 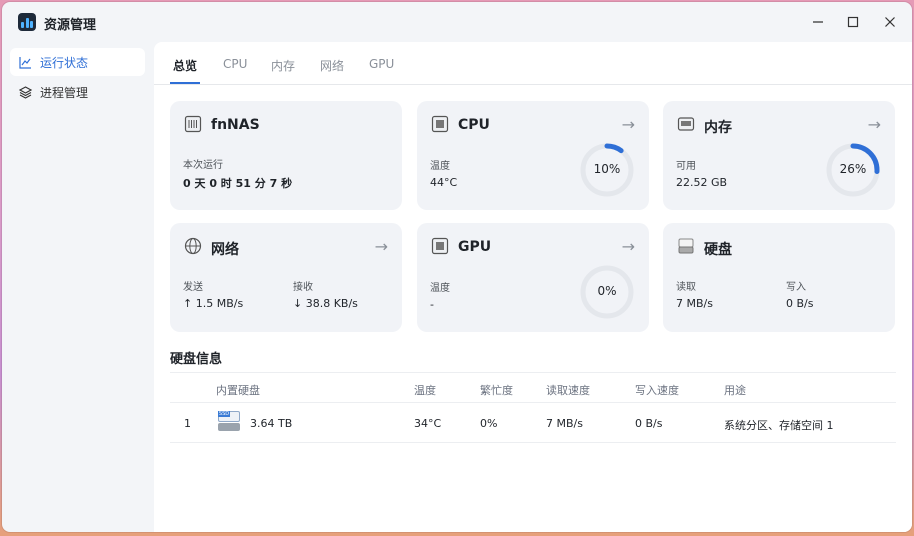 I want to click on memory-card: 内存 → 可用 22.52 GB 26%, so click(x=779, y=155).